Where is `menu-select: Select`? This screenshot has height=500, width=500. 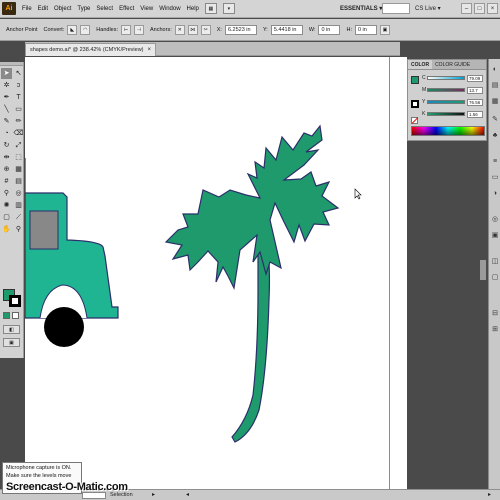 menu-select: Select is located at coordinates (104, 9).